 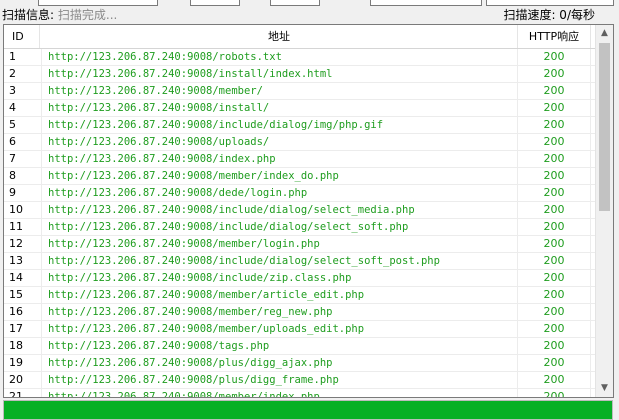 I want to click on row-id: 6, so click(x=12, y=141).